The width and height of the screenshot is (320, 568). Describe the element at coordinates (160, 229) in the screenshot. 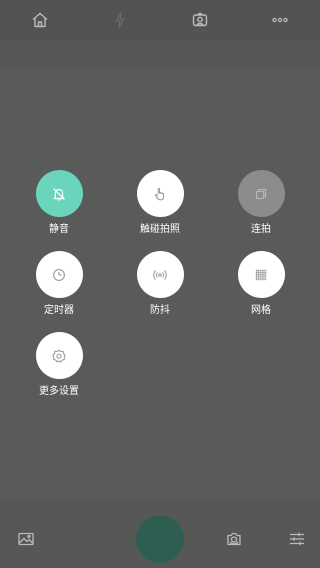

I see `menu-item-label: 触碰拍照` at that location.